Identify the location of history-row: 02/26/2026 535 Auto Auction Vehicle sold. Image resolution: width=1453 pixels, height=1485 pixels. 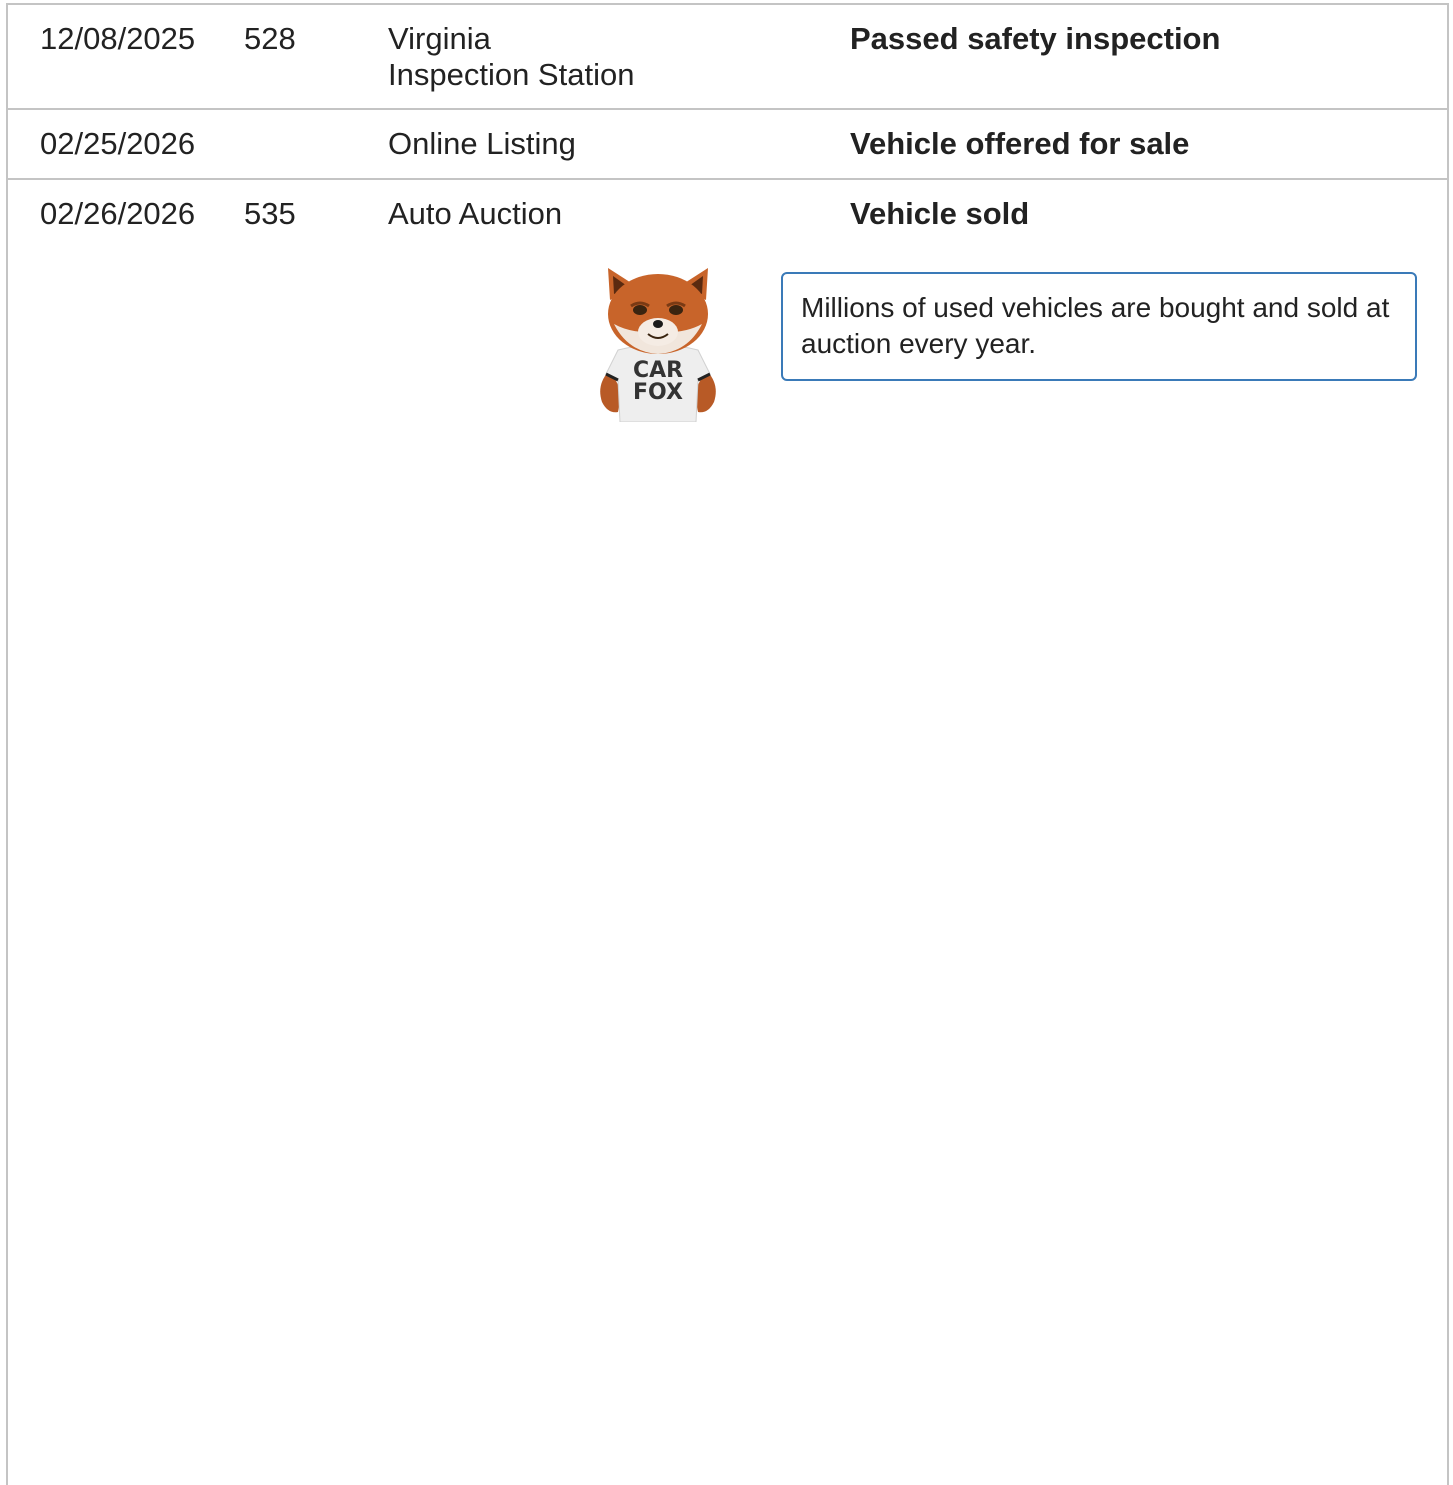
(727, 215).